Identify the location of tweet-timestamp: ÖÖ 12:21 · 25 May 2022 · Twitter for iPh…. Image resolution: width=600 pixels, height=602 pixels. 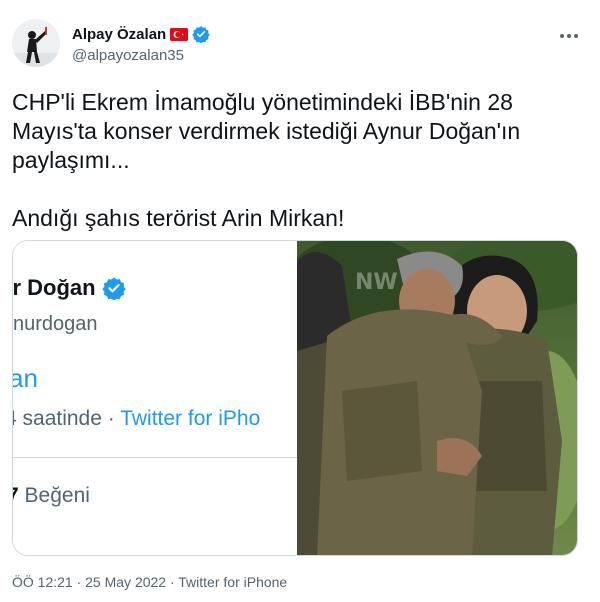
(149, 582).